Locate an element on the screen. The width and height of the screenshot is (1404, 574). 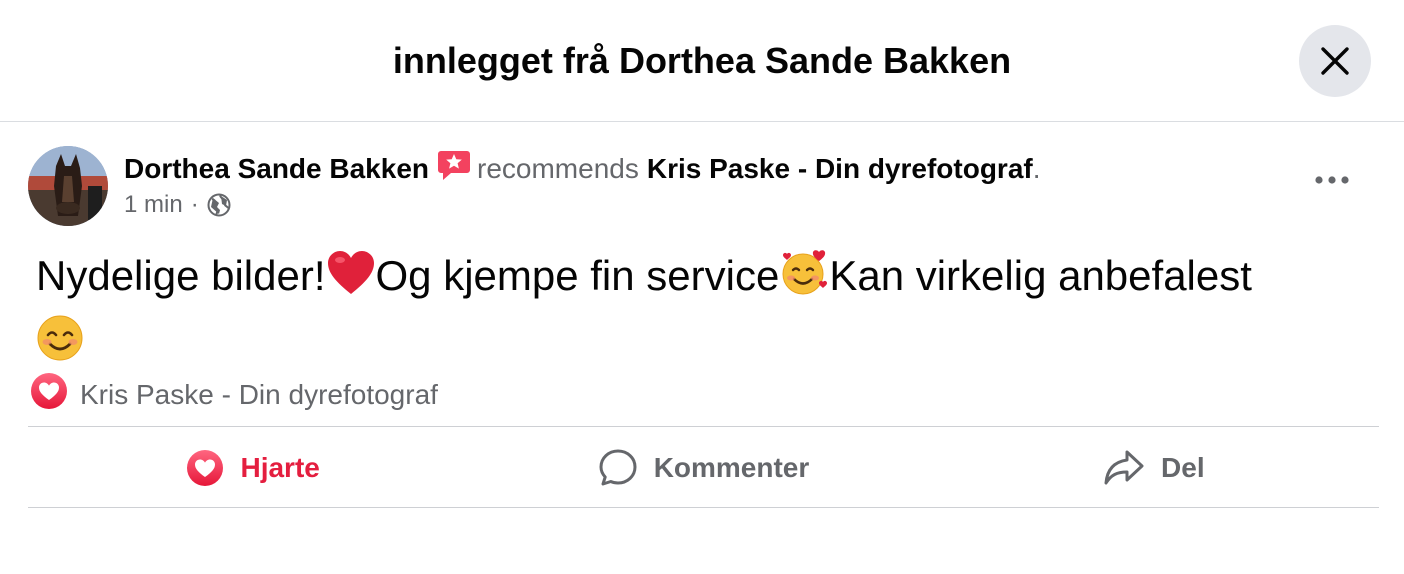
post-text-part3: Kan virkelig anbefalest is located at coordinates (1040, 275).